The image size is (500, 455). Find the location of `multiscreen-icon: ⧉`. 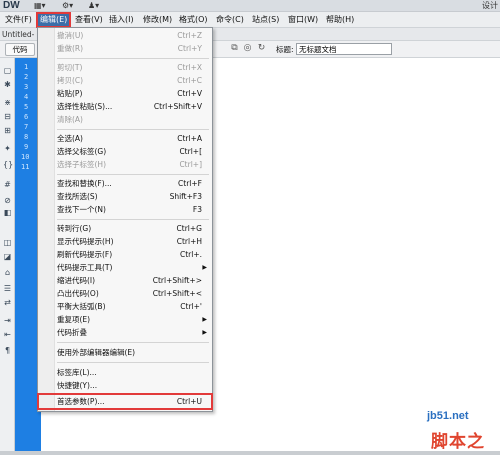

multiscreen-icon: ⧉ is located at coordinates (234, 48).